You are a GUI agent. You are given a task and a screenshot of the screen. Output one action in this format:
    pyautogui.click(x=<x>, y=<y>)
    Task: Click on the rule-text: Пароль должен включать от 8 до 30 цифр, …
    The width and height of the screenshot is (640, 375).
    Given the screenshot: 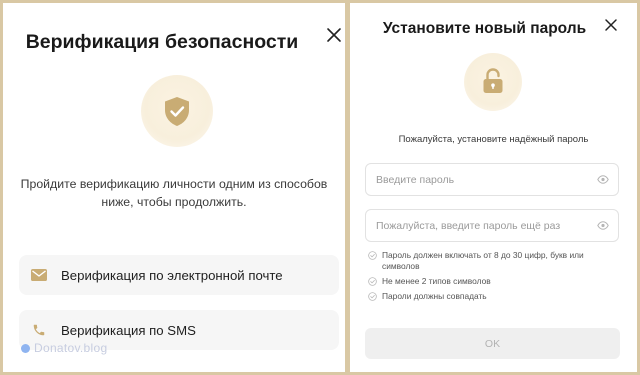 What is the action you would take?
    pyautogui.click(x=483, y=260)
    